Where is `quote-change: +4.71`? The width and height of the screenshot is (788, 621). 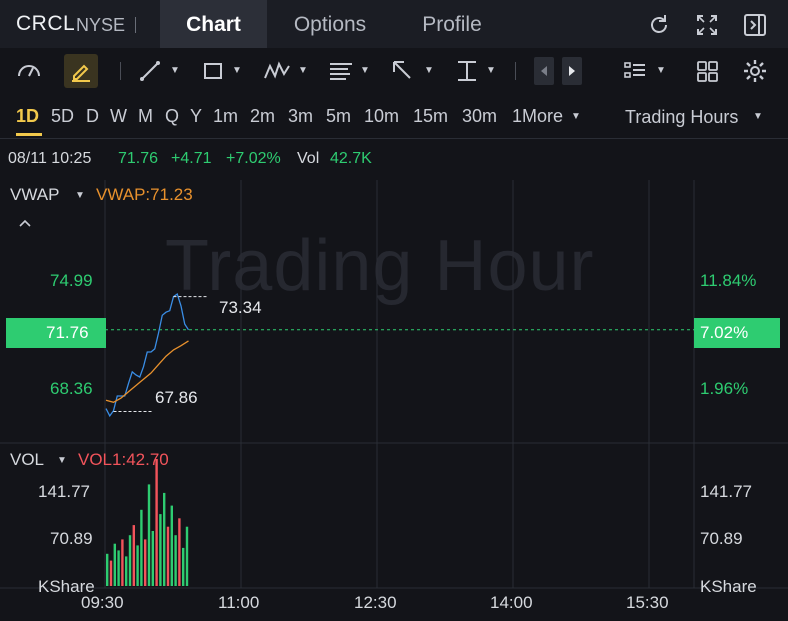 quote-change: +4.71 is located at coordinates (191, 158).